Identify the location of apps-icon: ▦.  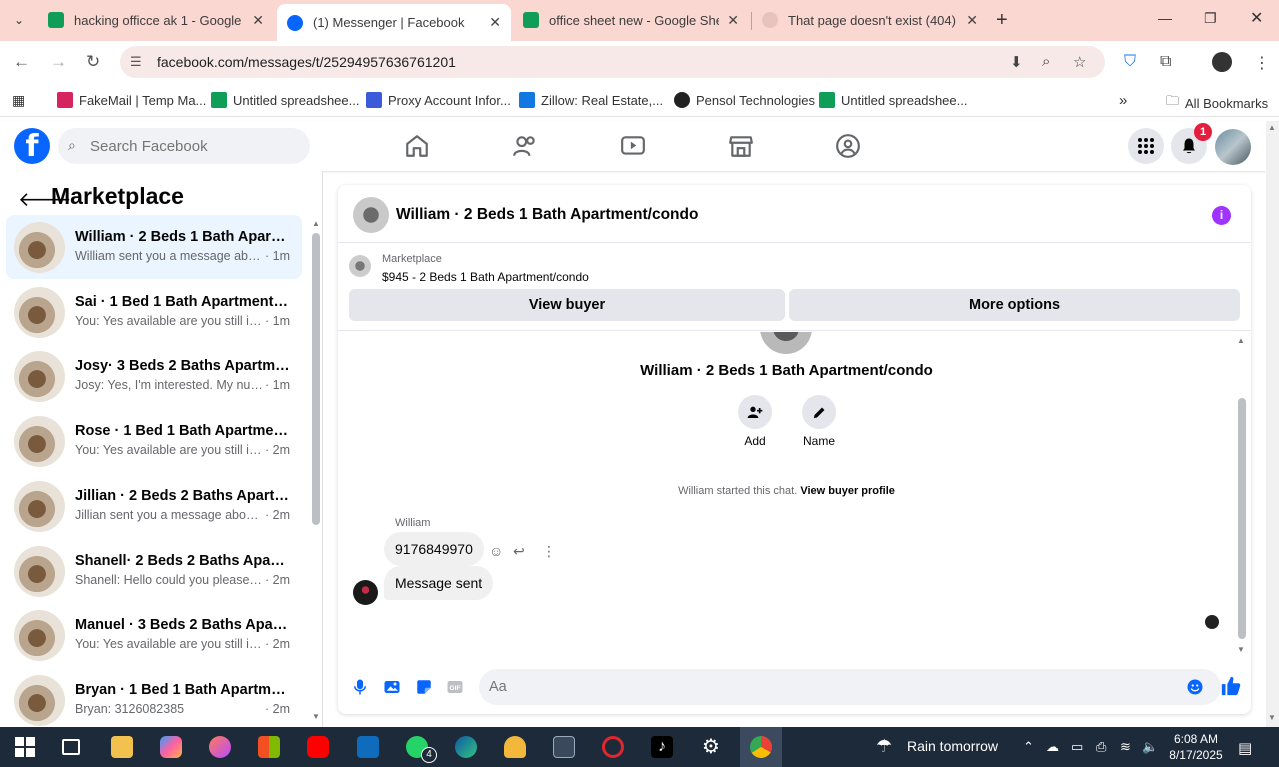
(18, 100).